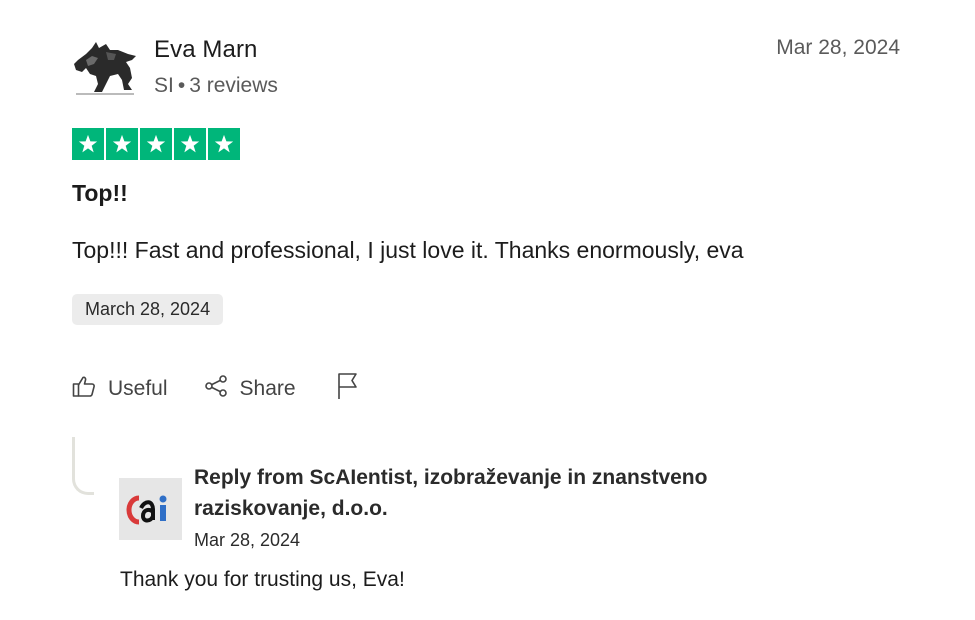 This screenshot has height=620, width=975. I want to click on review-title: Top!!, so click(100, 193).